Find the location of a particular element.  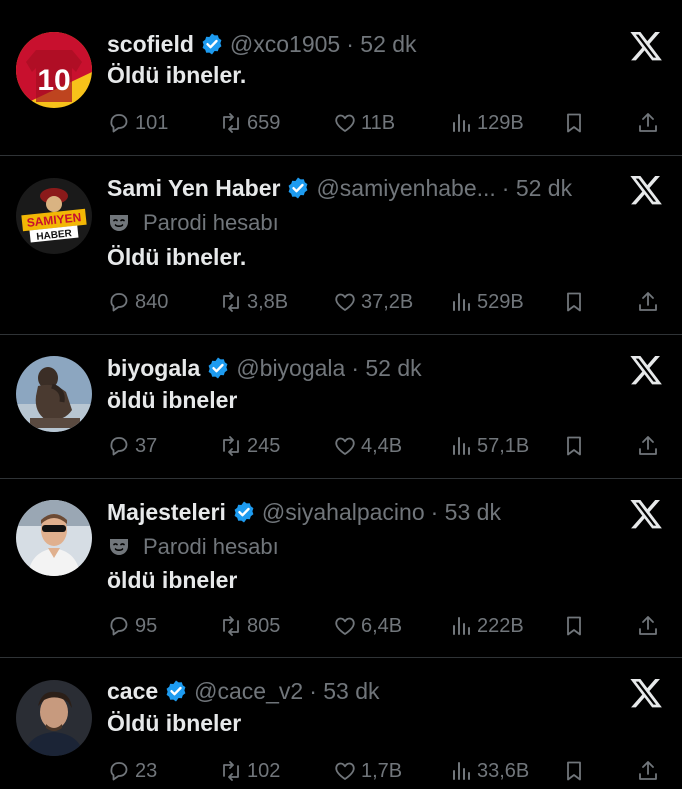

reply-count: 840 is located at coordinates (152, 301).